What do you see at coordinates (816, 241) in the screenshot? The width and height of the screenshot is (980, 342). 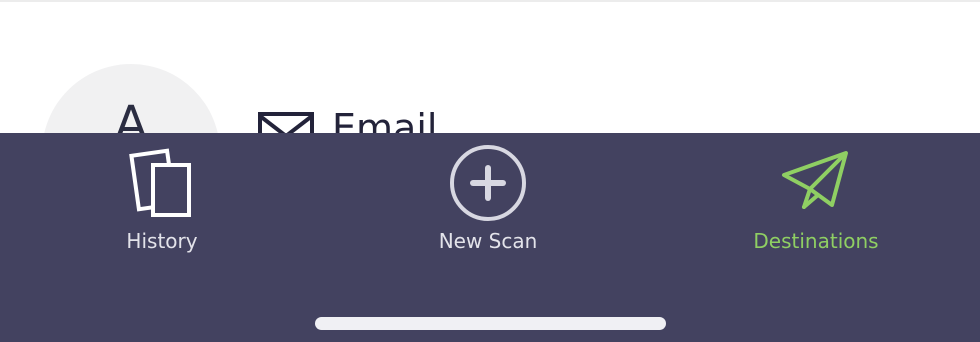 I see `tab-destinations-label: Destinations` at bounding box center [816, 241].